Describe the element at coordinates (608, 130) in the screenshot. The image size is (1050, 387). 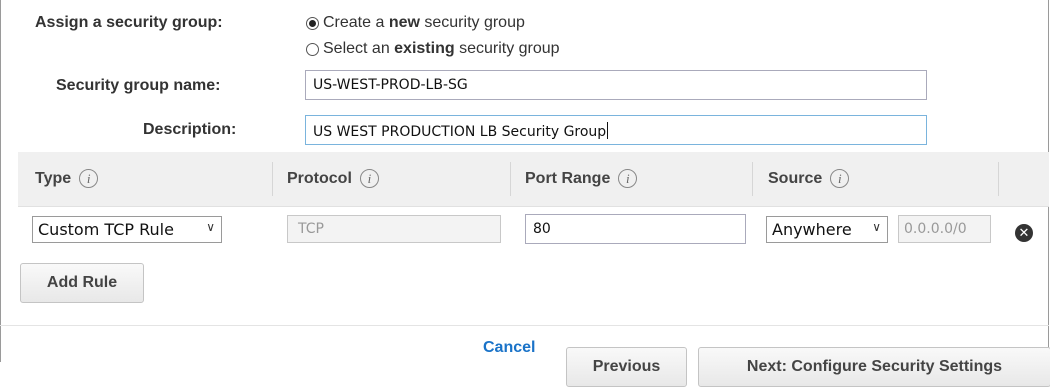
I see `text-caret` at that location.